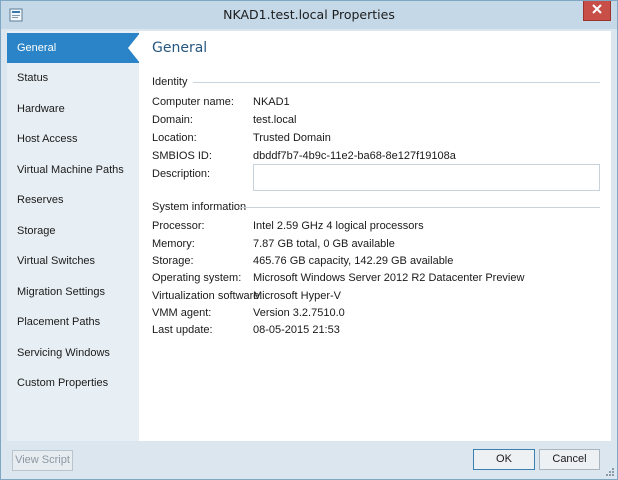  I want to click on identity-divider, so click(396, 82).